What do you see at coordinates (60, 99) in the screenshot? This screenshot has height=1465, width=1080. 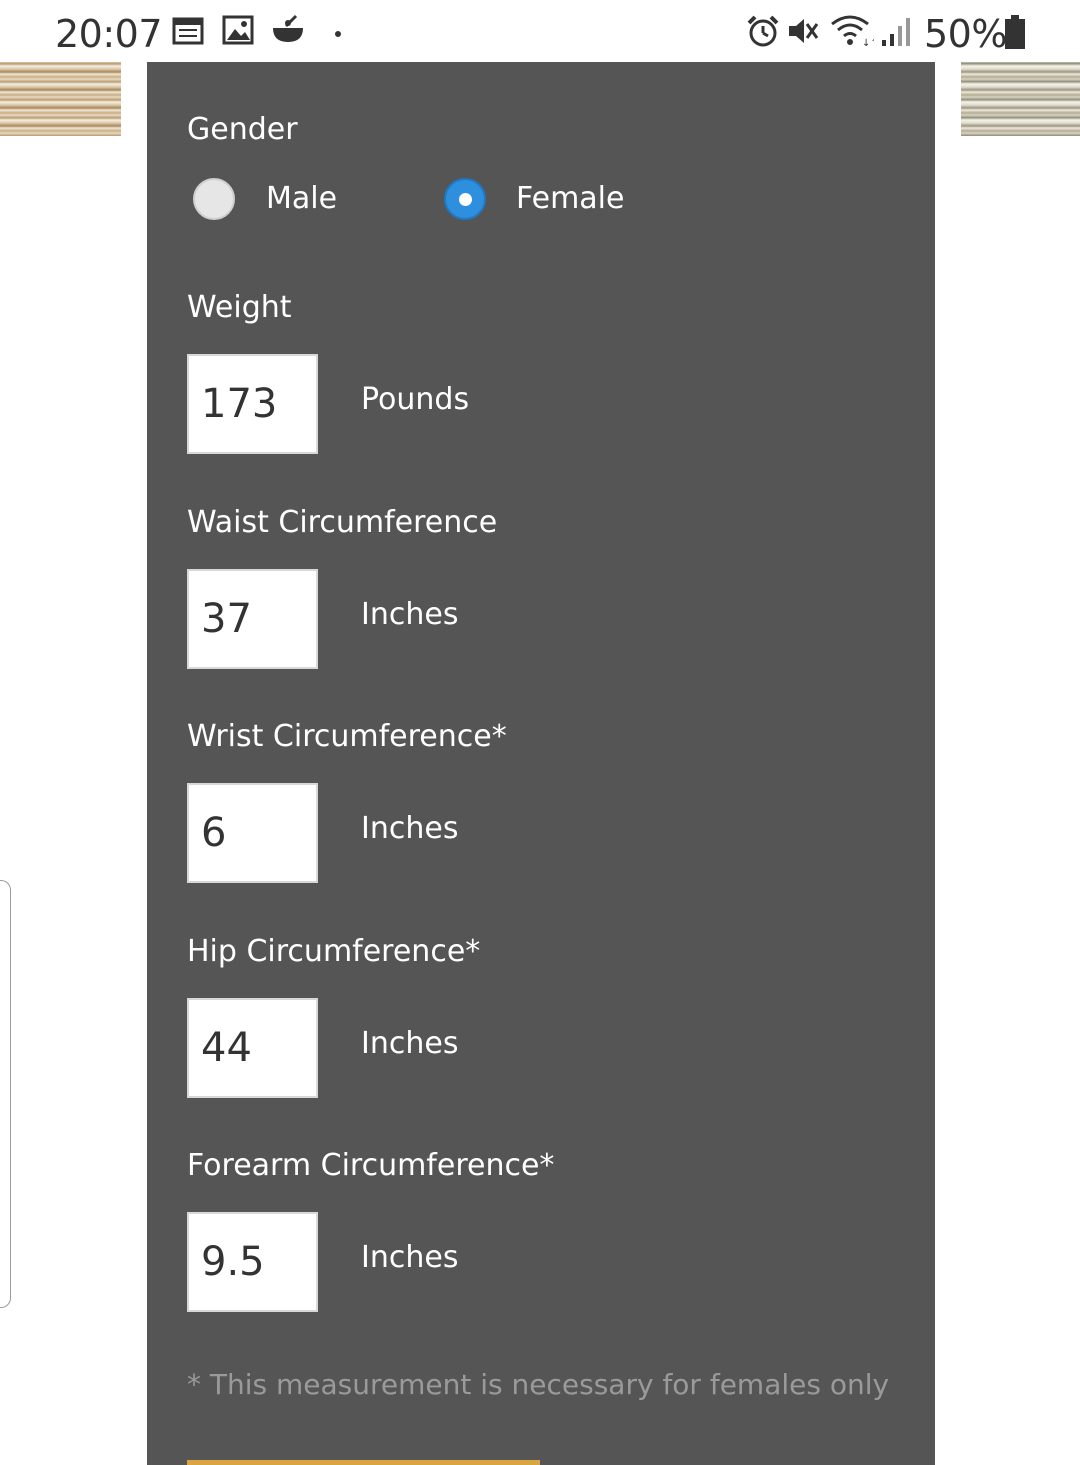 I see `background-texture-left` at bounding box center [60, 99].